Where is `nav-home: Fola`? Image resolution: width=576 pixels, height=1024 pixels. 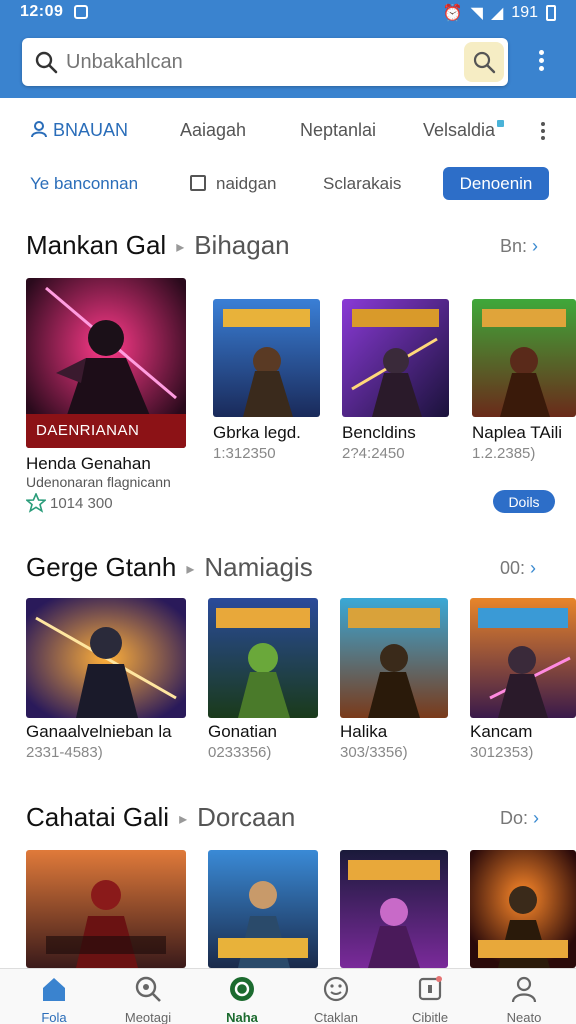
nav-home: Fola is located at coordinates (54, 999).